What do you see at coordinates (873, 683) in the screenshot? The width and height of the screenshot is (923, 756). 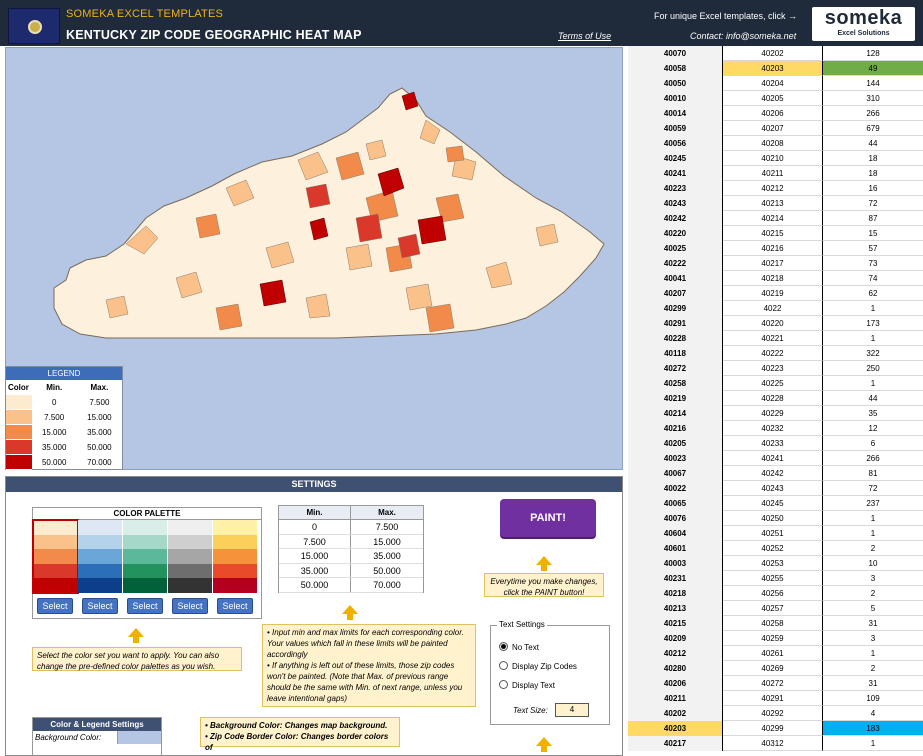 I see `table-cell-value: 31` at bounding box center [873, 683].